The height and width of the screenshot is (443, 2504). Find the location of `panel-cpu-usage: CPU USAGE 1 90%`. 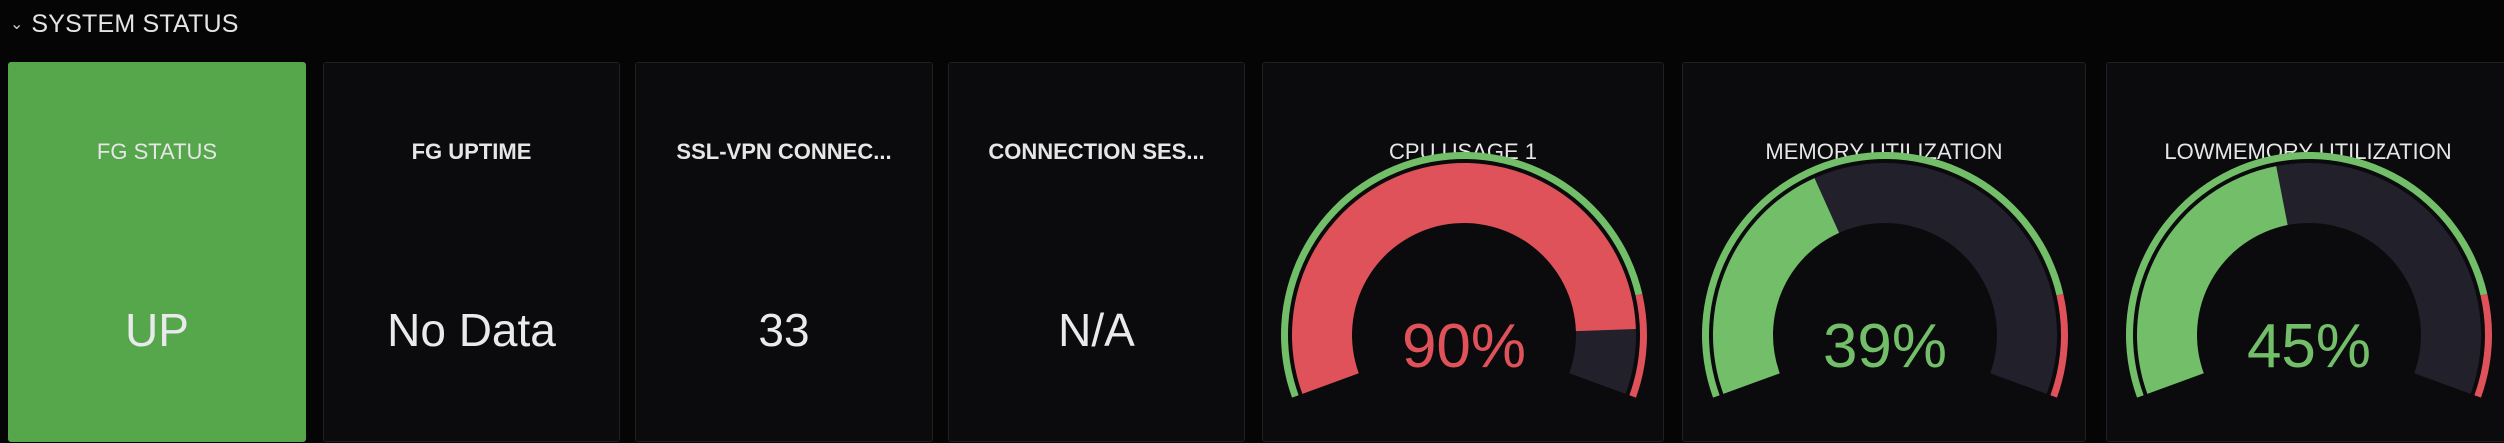

panel-cpu-usage: CPU USAGE 1 90% is located at coordinates (1463, 252).